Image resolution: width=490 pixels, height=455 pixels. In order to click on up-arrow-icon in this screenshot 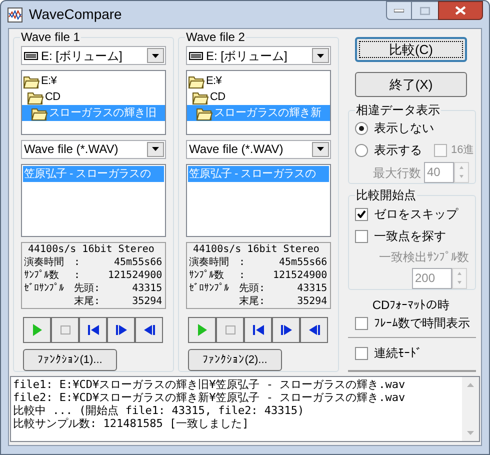, I will do `click(470, 385)`.